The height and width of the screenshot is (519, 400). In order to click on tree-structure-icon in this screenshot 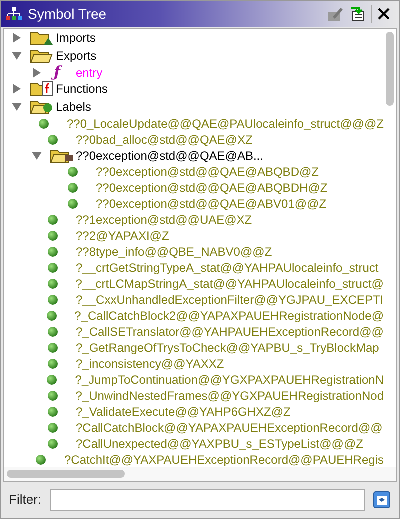, I will do `click(14, 14)`.